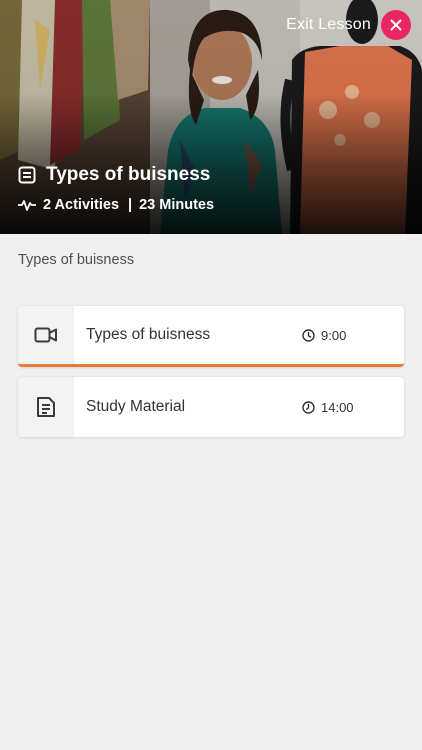 The width and height of the screenshot is (422, 750). What do you see at coordinates (211, 407) in the screenshot?
I see `activity-card-study-material: Study Material 14:00` at bounding box center [211, 407].